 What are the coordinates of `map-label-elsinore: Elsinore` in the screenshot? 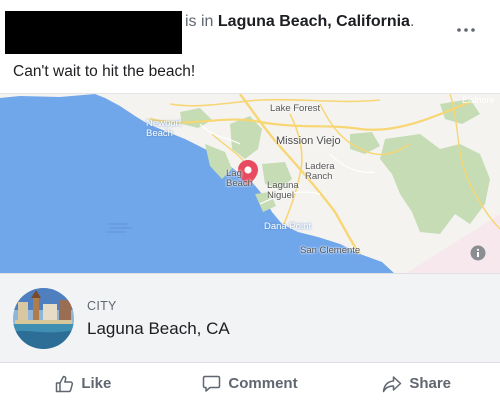 It's located at (478, 100).